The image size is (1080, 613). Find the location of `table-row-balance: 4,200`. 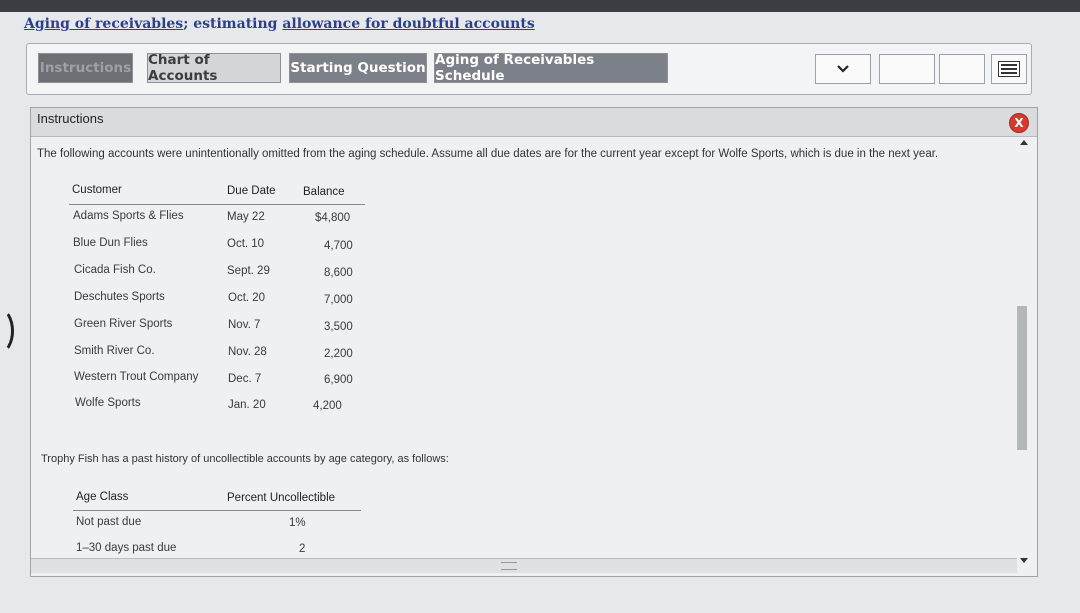

table-row-balance: 4,200 is located at coordinates (327, 406).